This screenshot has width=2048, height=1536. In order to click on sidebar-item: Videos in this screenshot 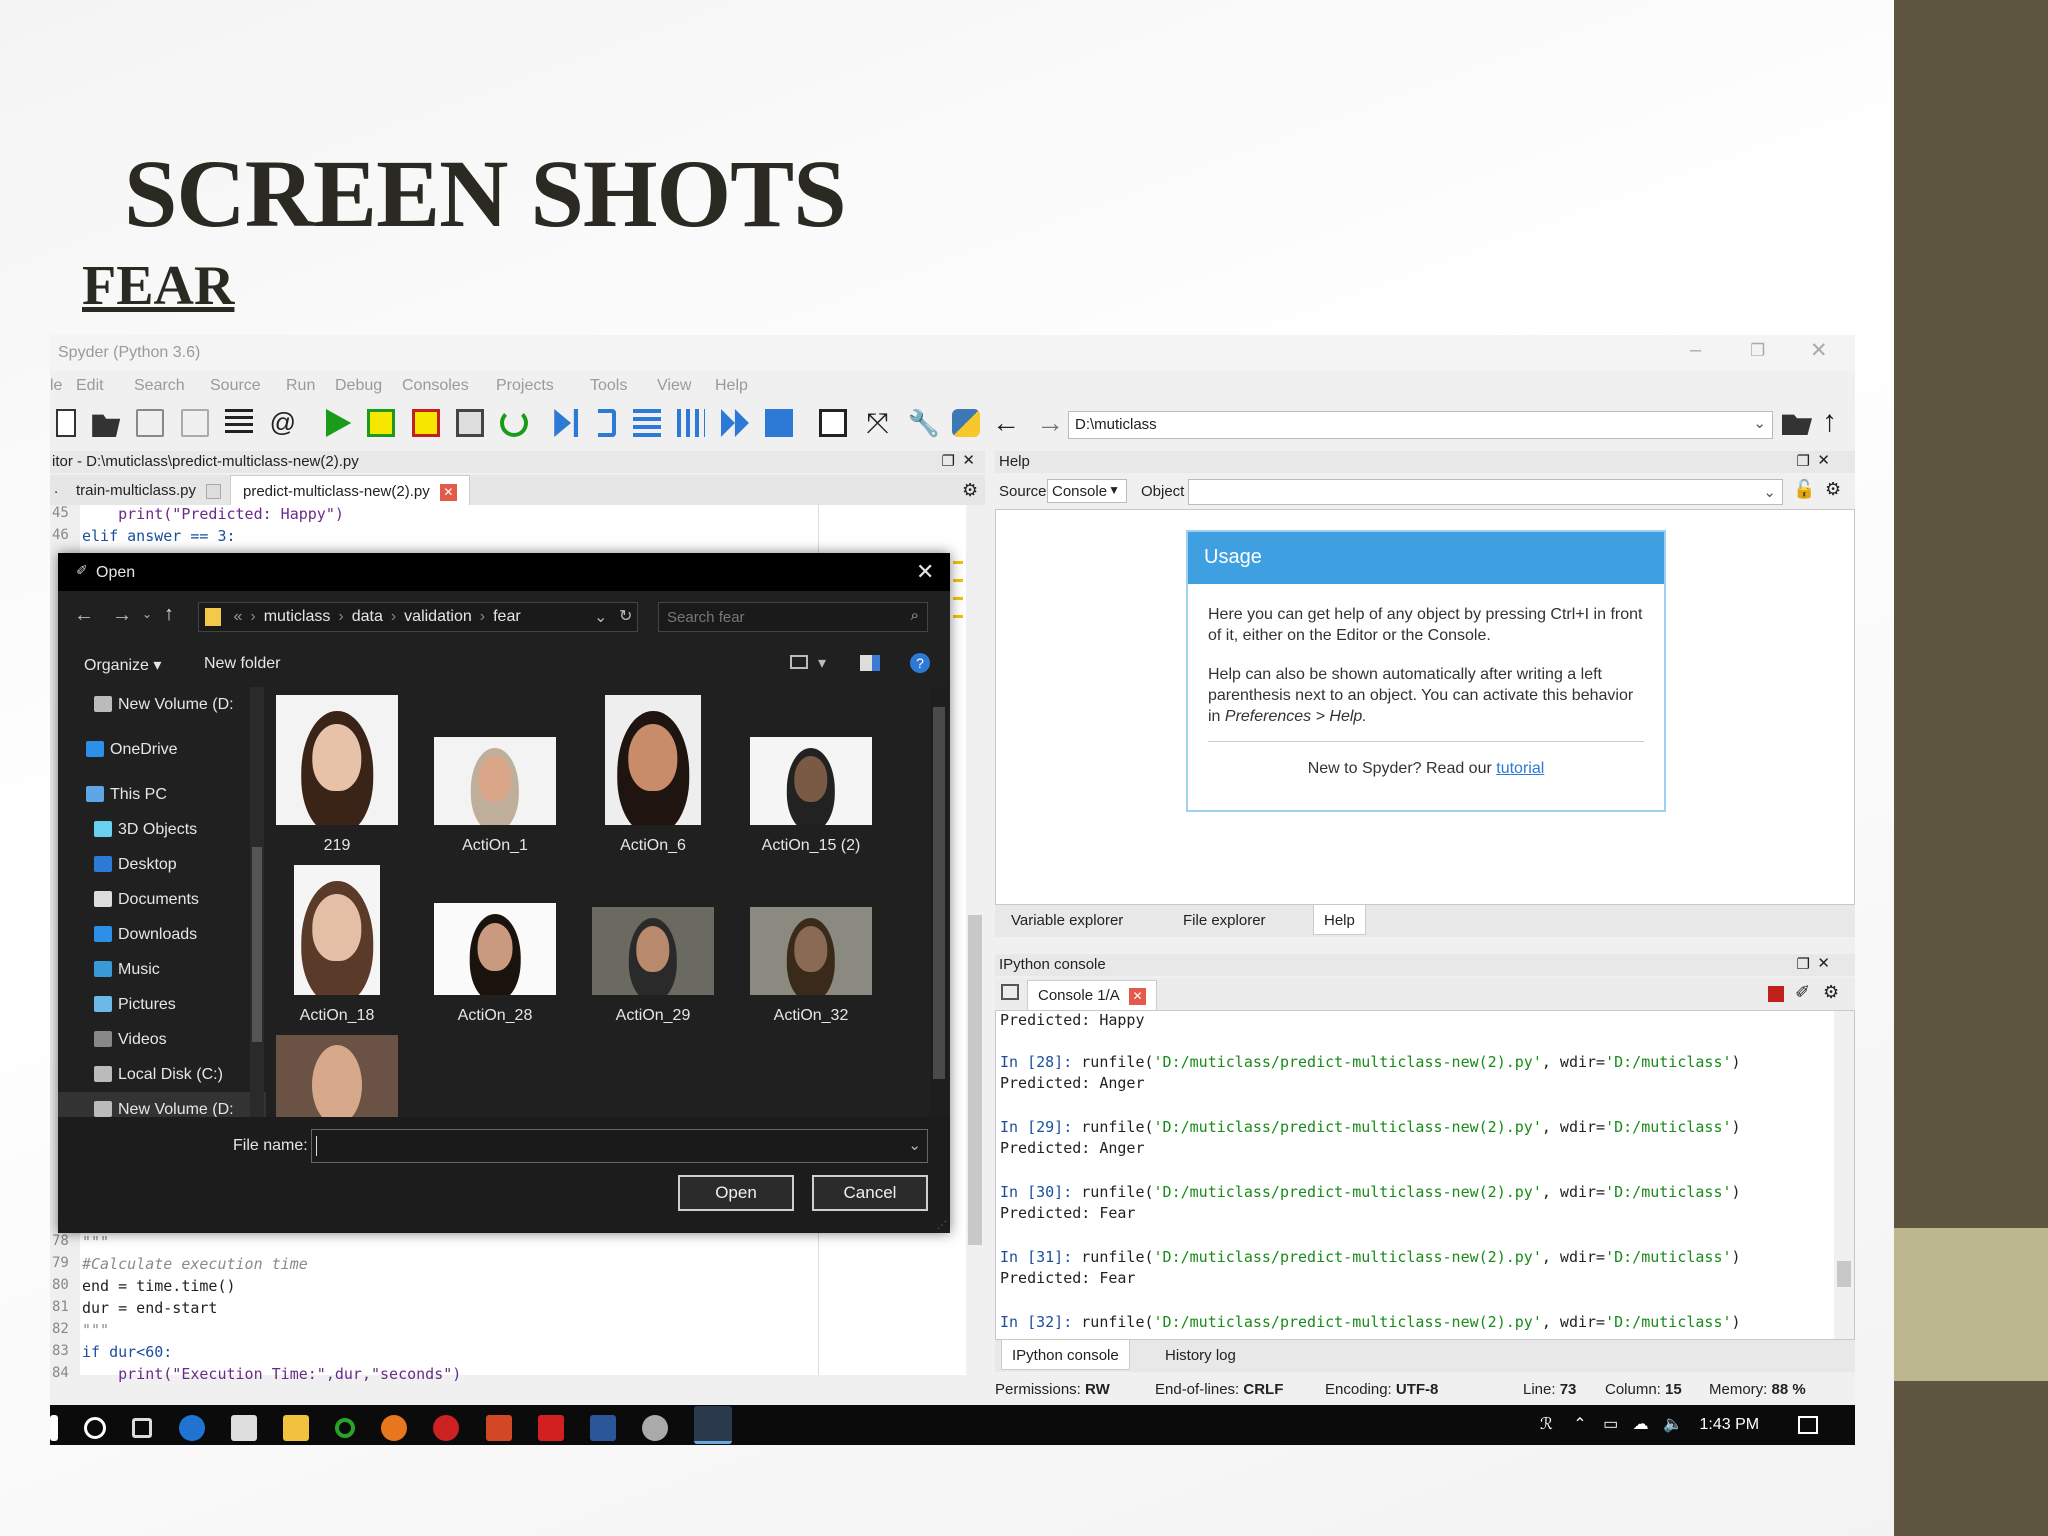, I will do `click(162, 1039)`.